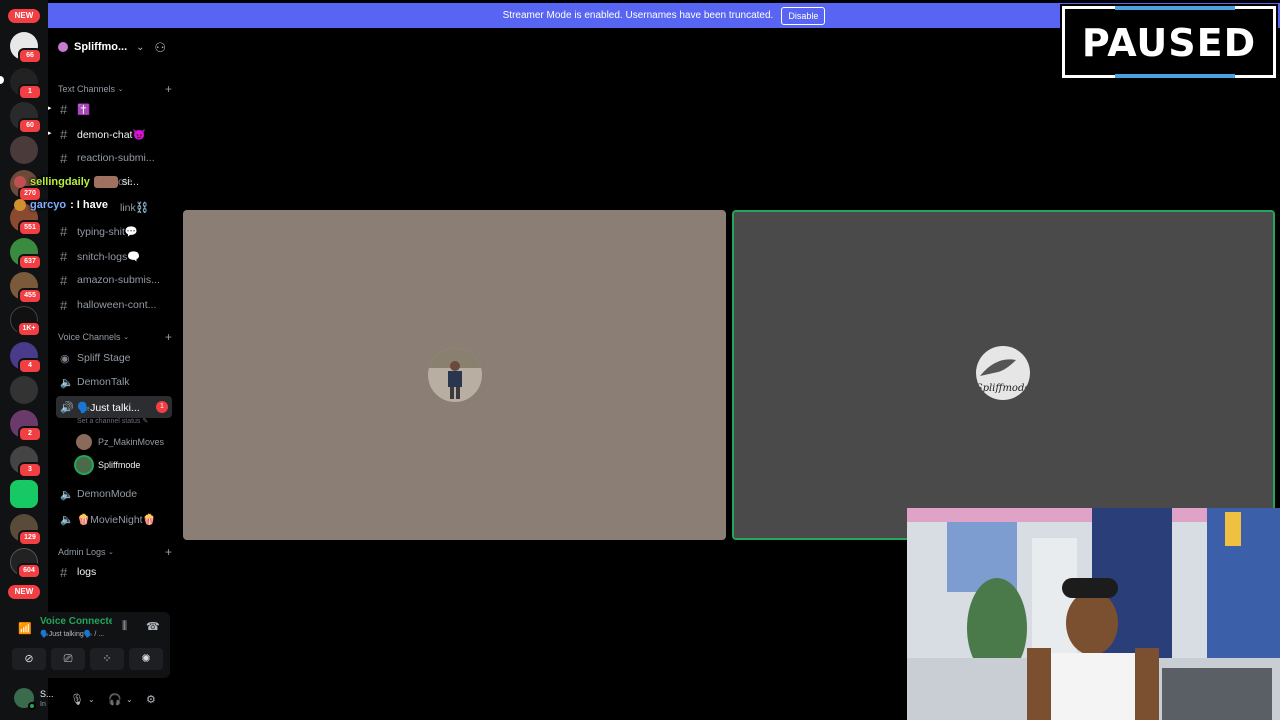 The image size is (1280, 720). What do you see at coordinates (25, 628) in the screenshot?
I see `signal-icon: 📶` at bounding box center [25, 628].